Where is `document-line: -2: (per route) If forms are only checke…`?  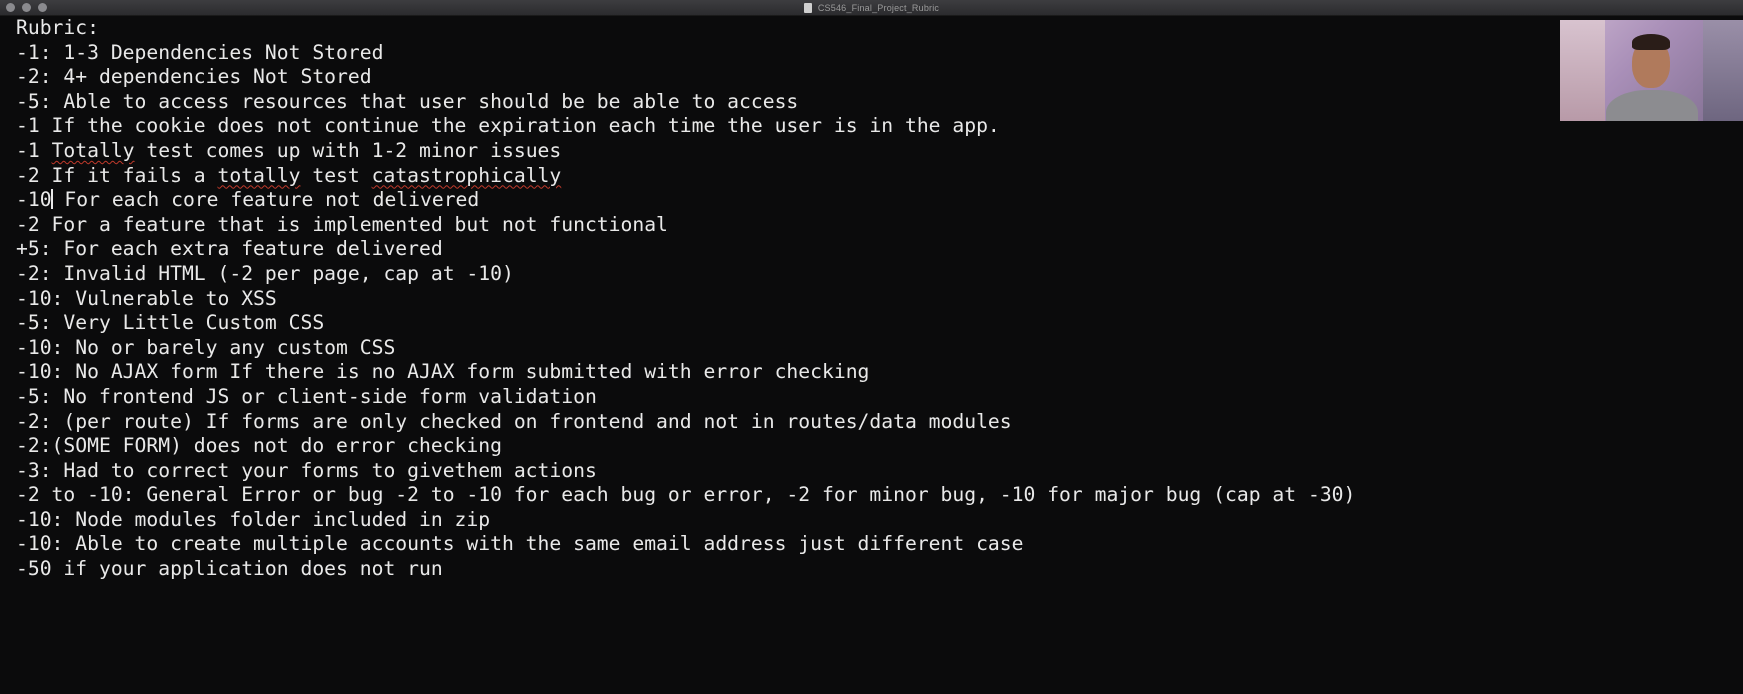
document-line: -2: (per route) If forms are only checke… is located at coordinates (766, 422).